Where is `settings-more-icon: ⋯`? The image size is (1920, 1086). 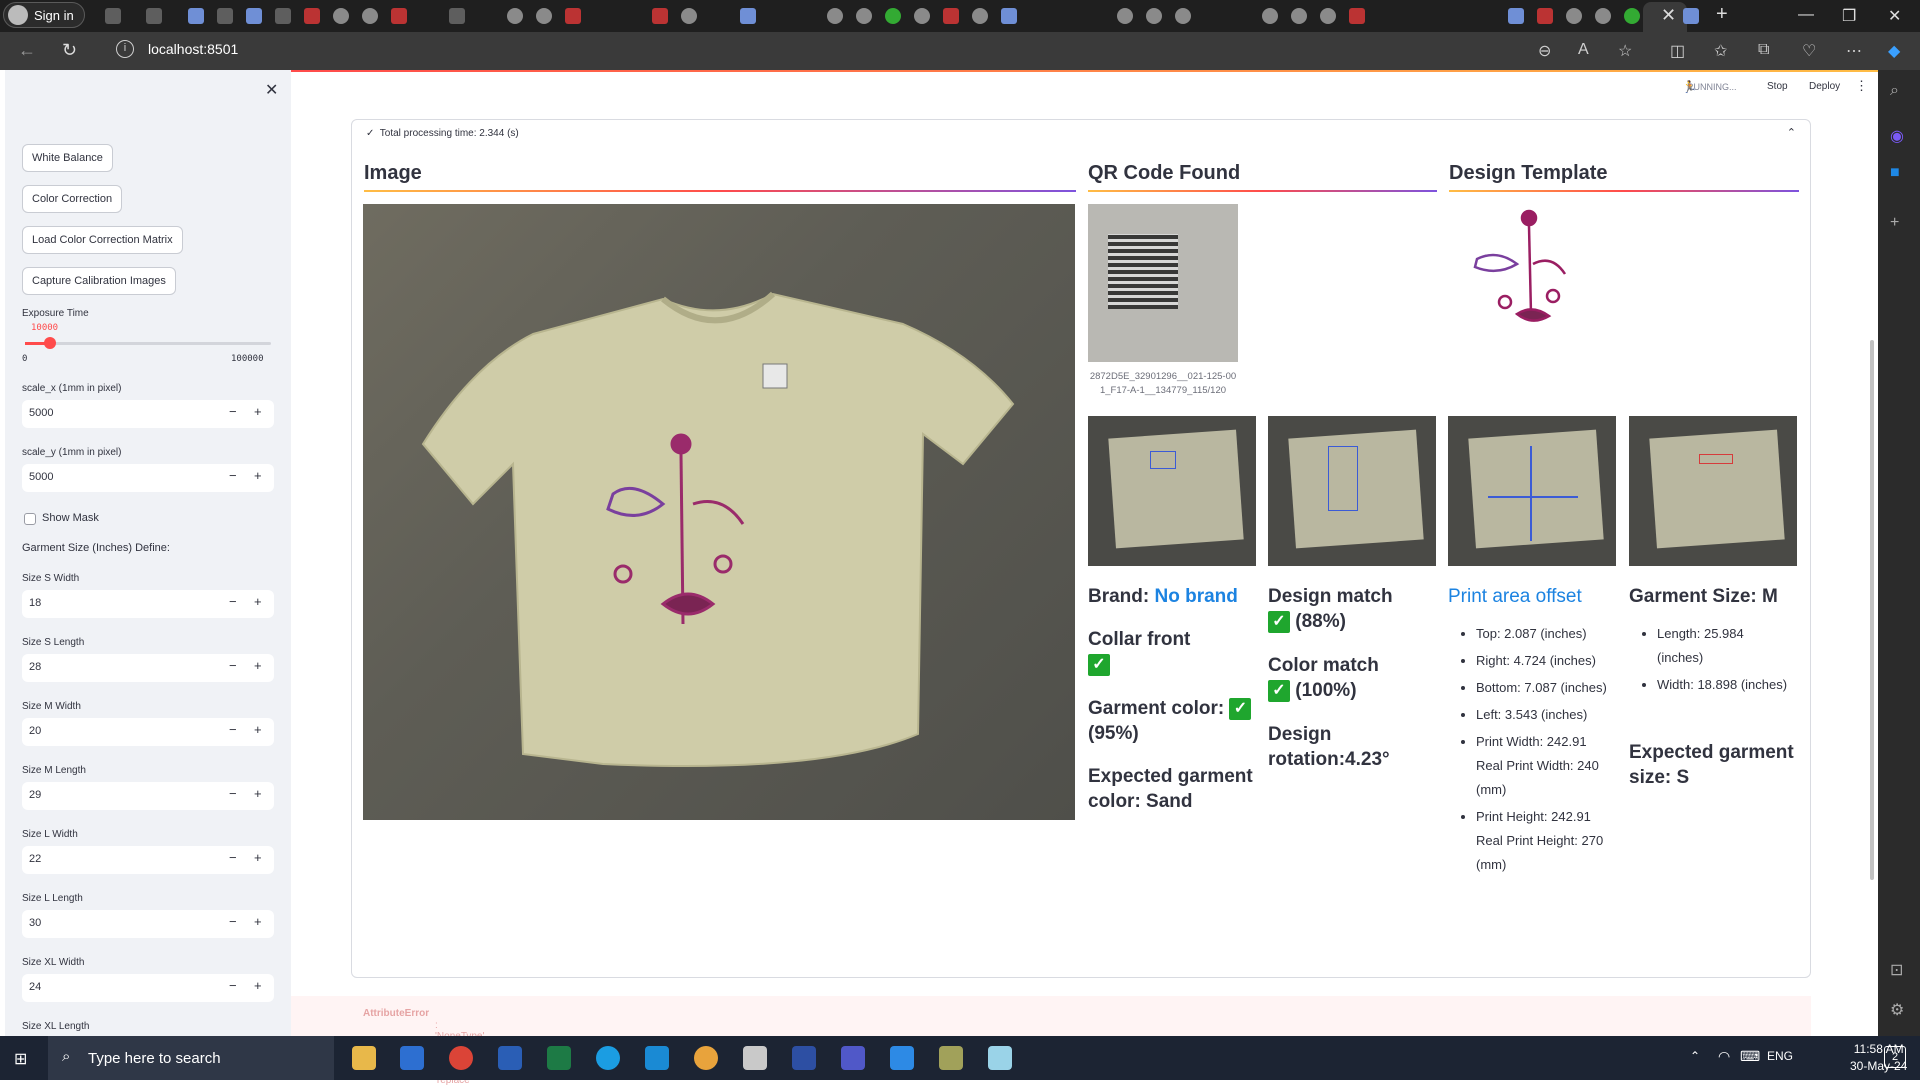
settings-more-icon: ⋯ is located at coordinates (1854, 51).